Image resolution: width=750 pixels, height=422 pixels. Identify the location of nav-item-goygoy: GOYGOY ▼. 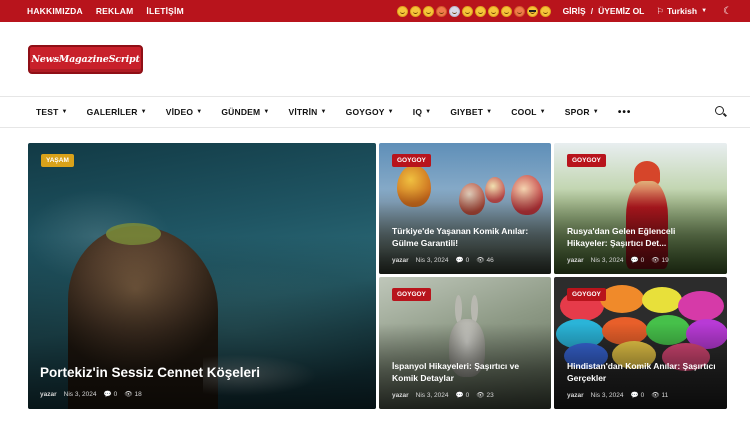
(370, 112).